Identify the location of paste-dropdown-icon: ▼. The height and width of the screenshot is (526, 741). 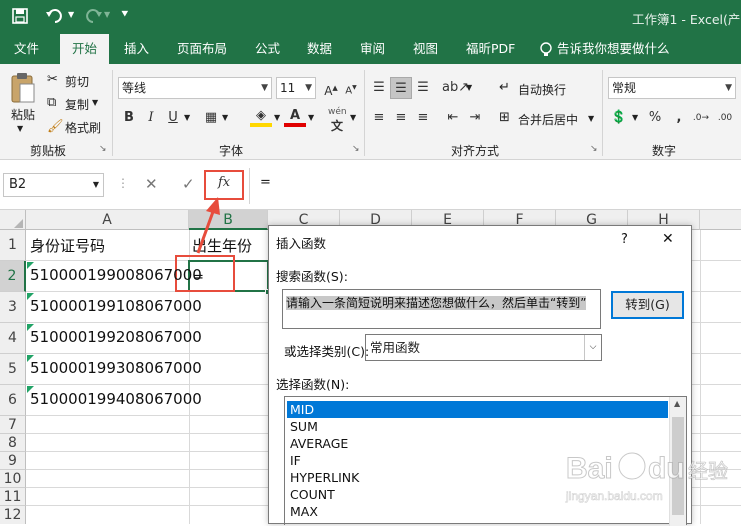
(20, 128).